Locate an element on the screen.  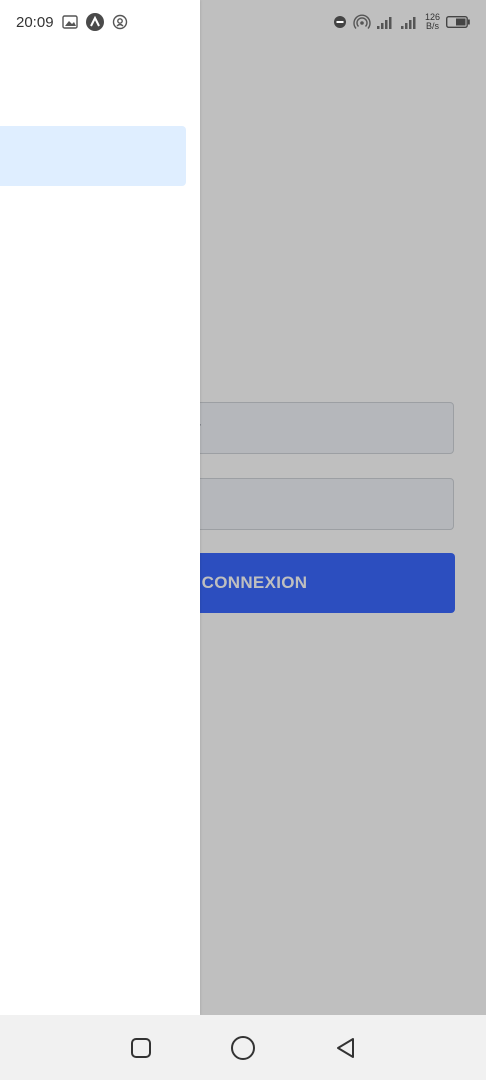
recents-button is located at coordinates (141, 1048).